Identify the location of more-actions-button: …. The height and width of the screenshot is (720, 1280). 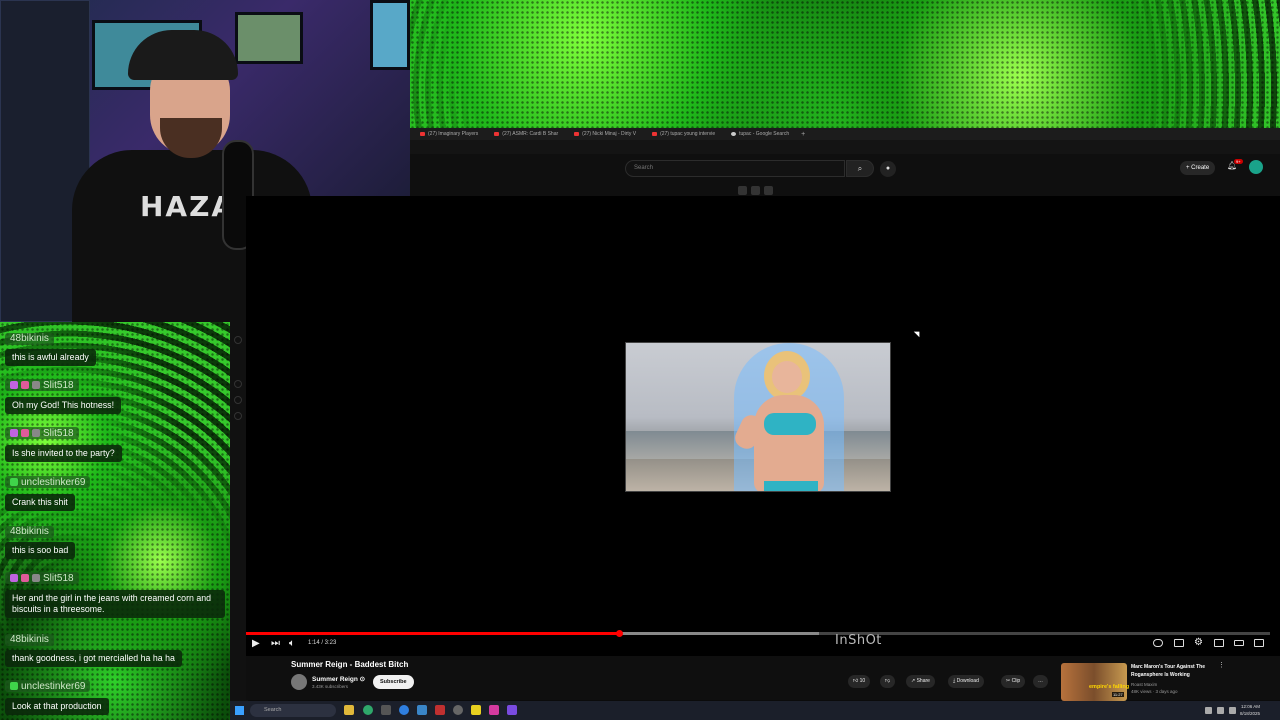
(1040, 681).